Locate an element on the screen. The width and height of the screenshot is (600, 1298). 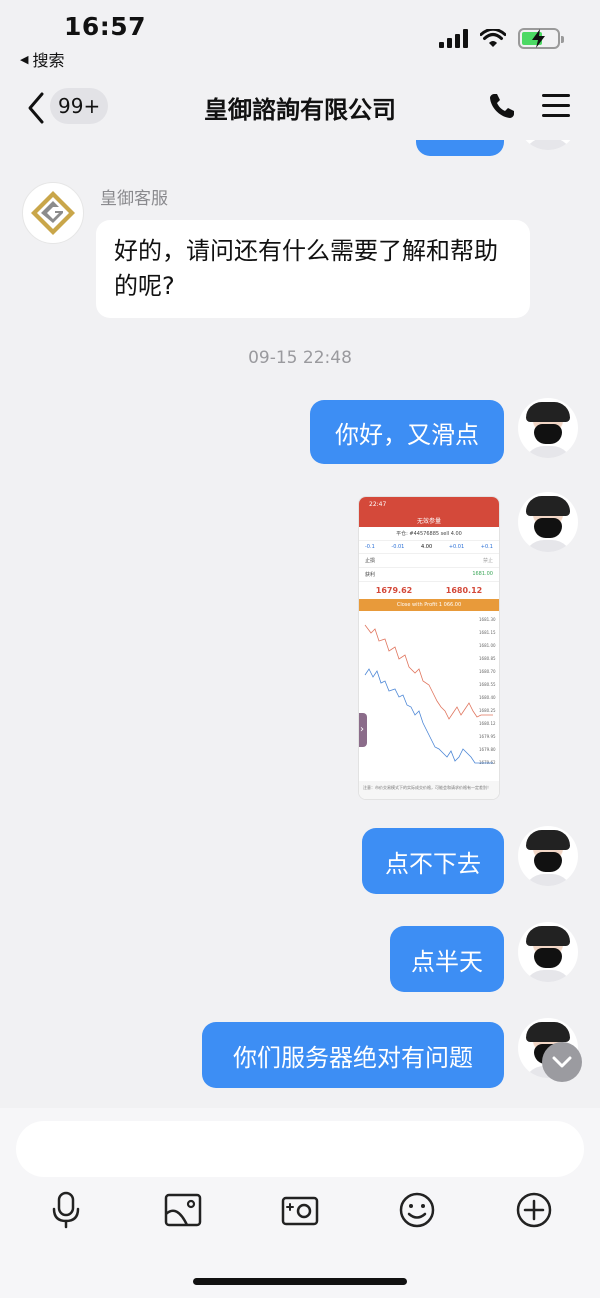
price-tick-label: 1681.00 is located at coordinates (487, 645).